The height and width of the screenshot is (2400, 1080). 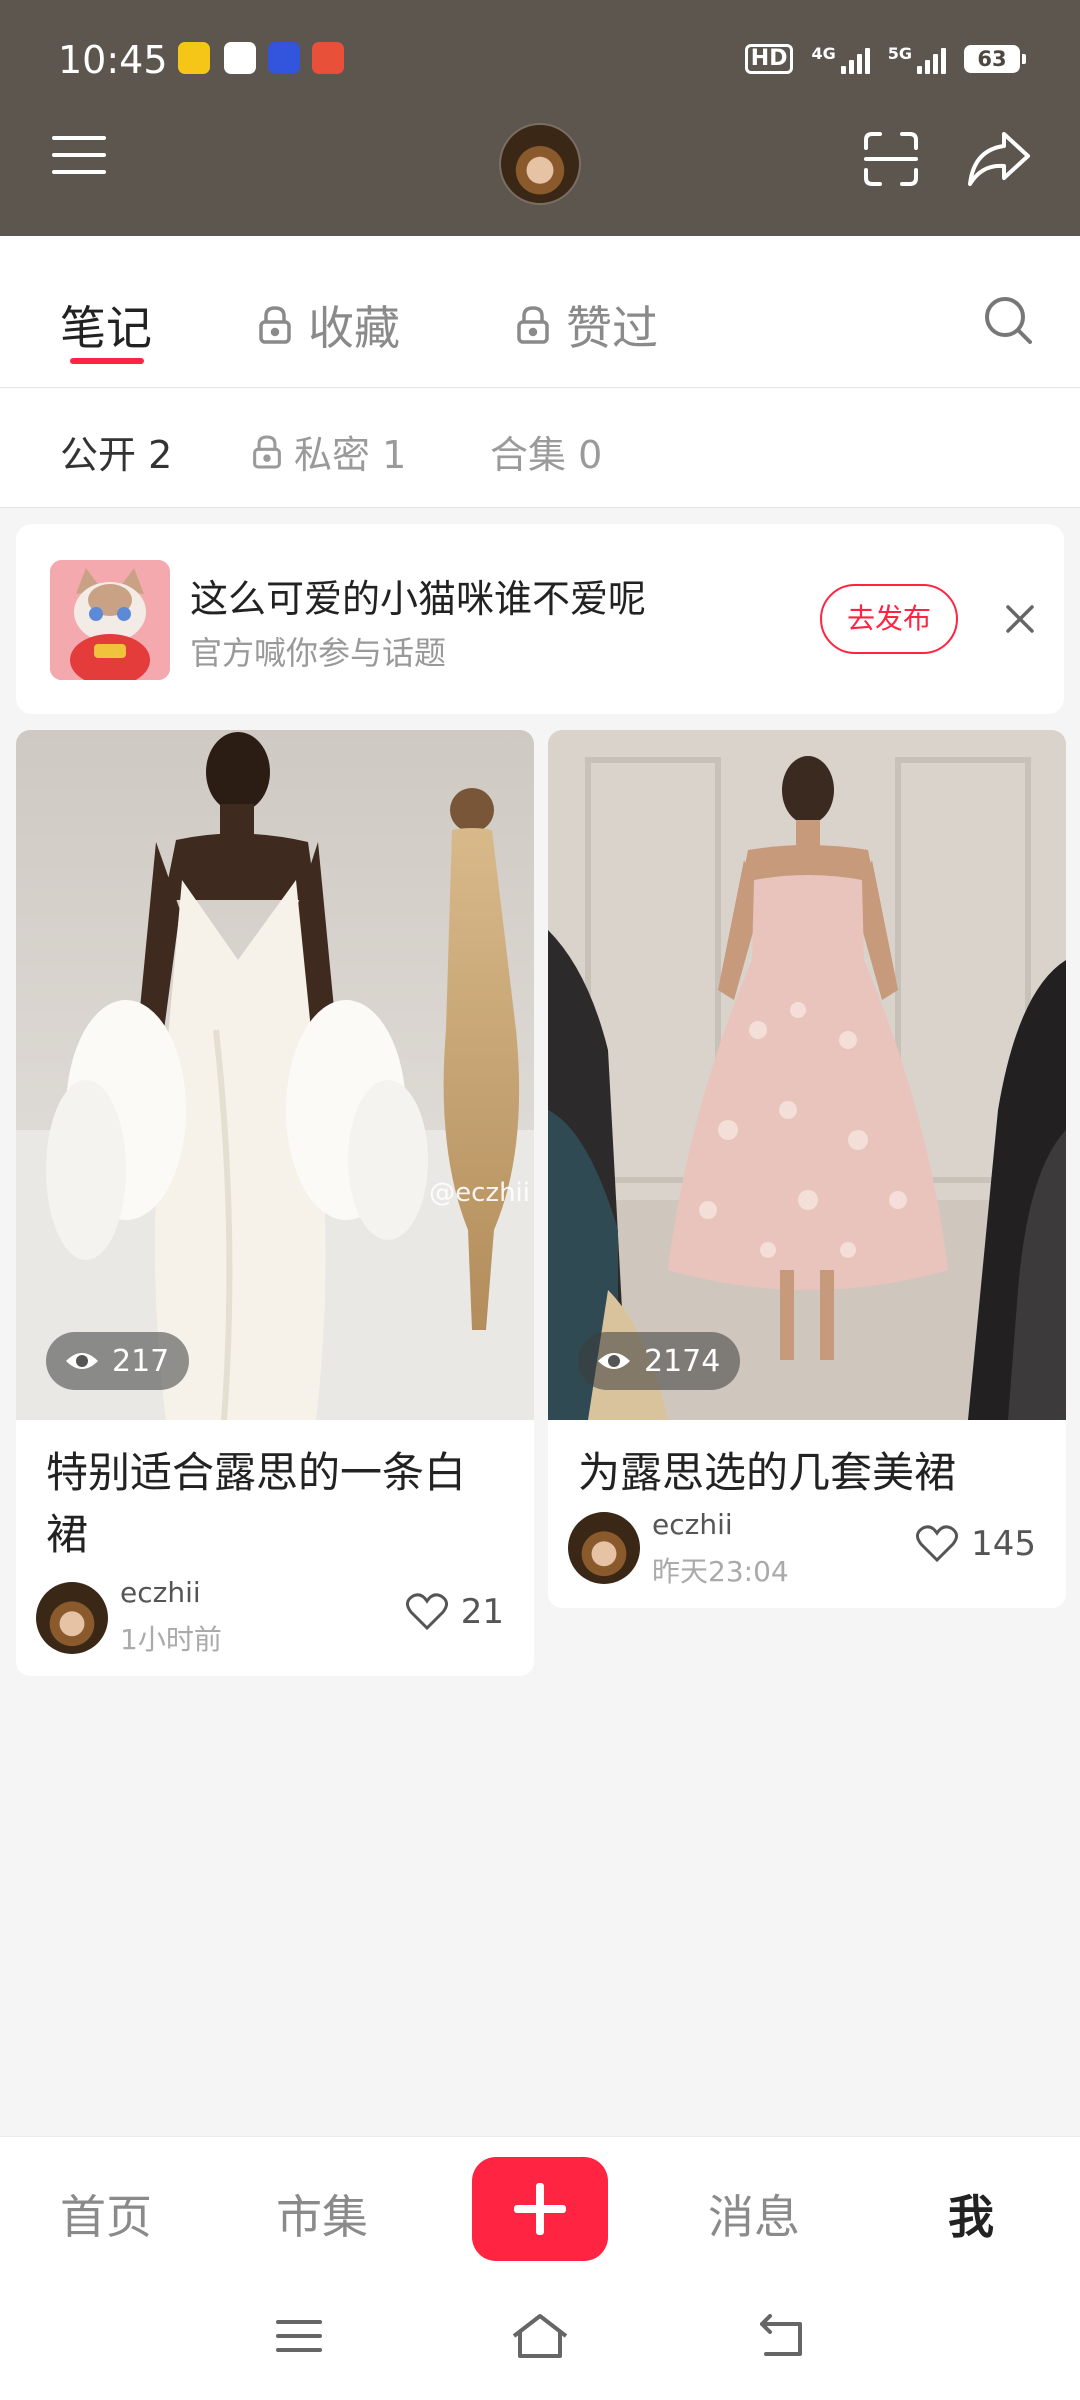 What do you see at coordinates (975, 1544) in the screenshot?
I see `like-button: 145` at bounding box center [975, 1544].